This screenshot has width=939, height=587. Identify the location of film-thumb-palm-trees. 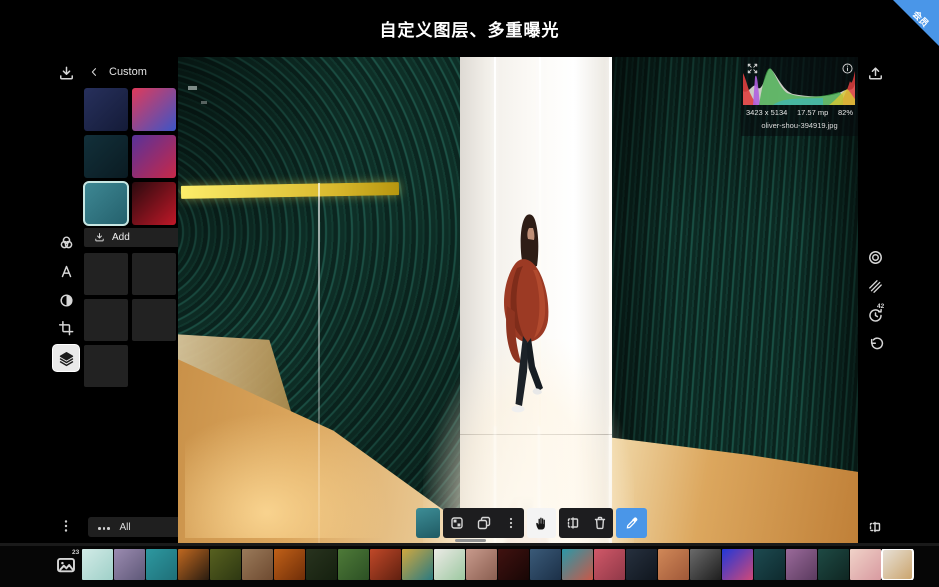
(129, 564).